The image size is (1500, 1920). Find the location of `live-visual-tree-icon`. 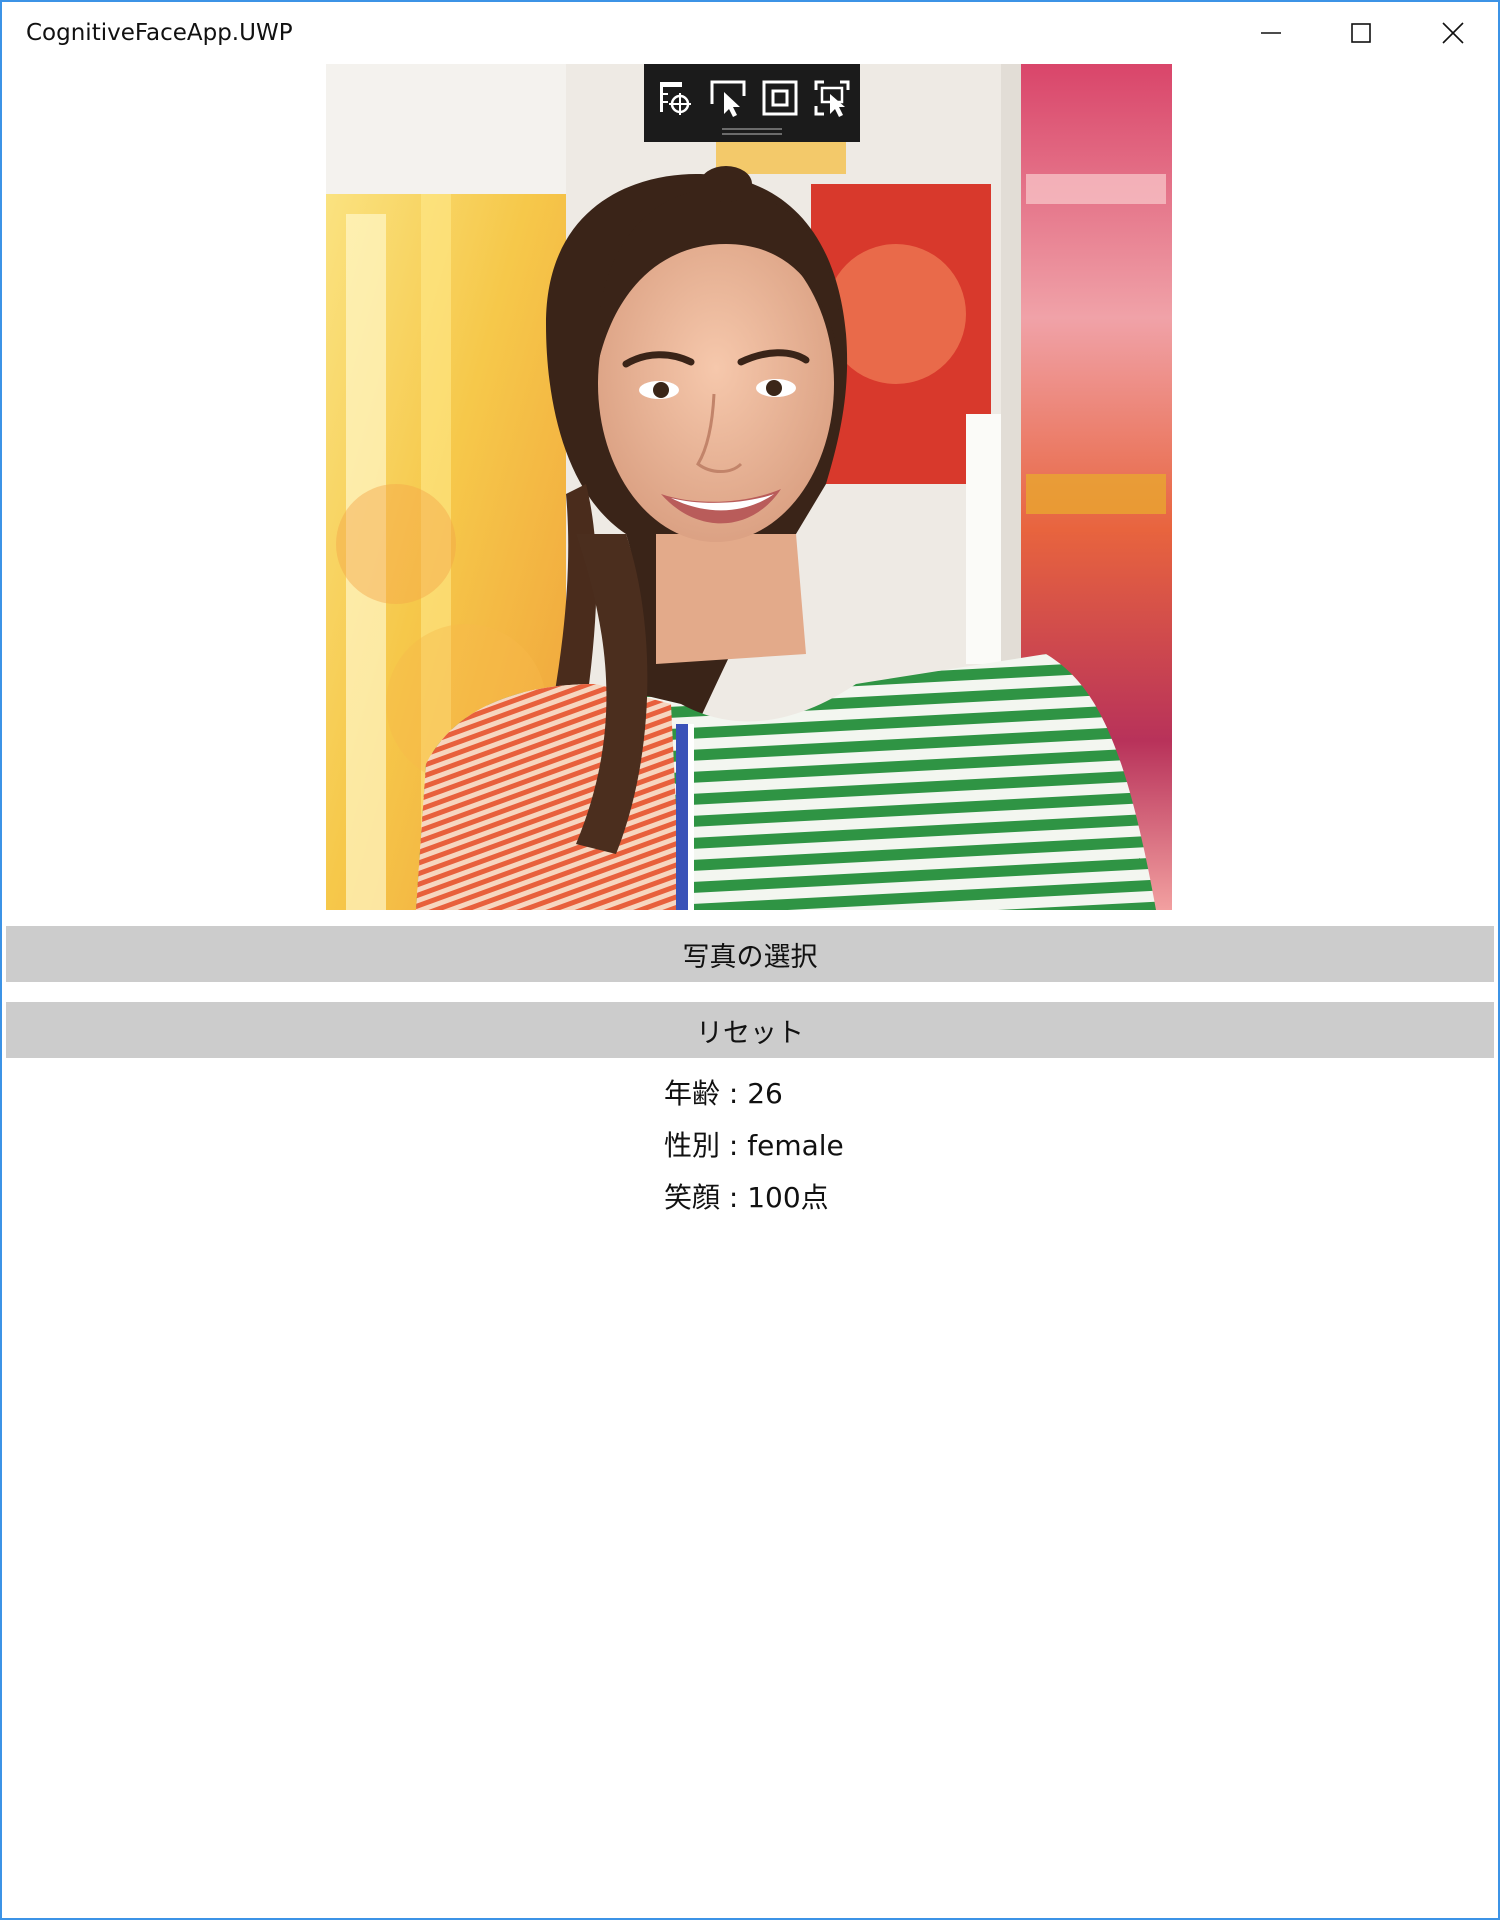

live-visual-tree-icon is located at coordinates (675, 98).